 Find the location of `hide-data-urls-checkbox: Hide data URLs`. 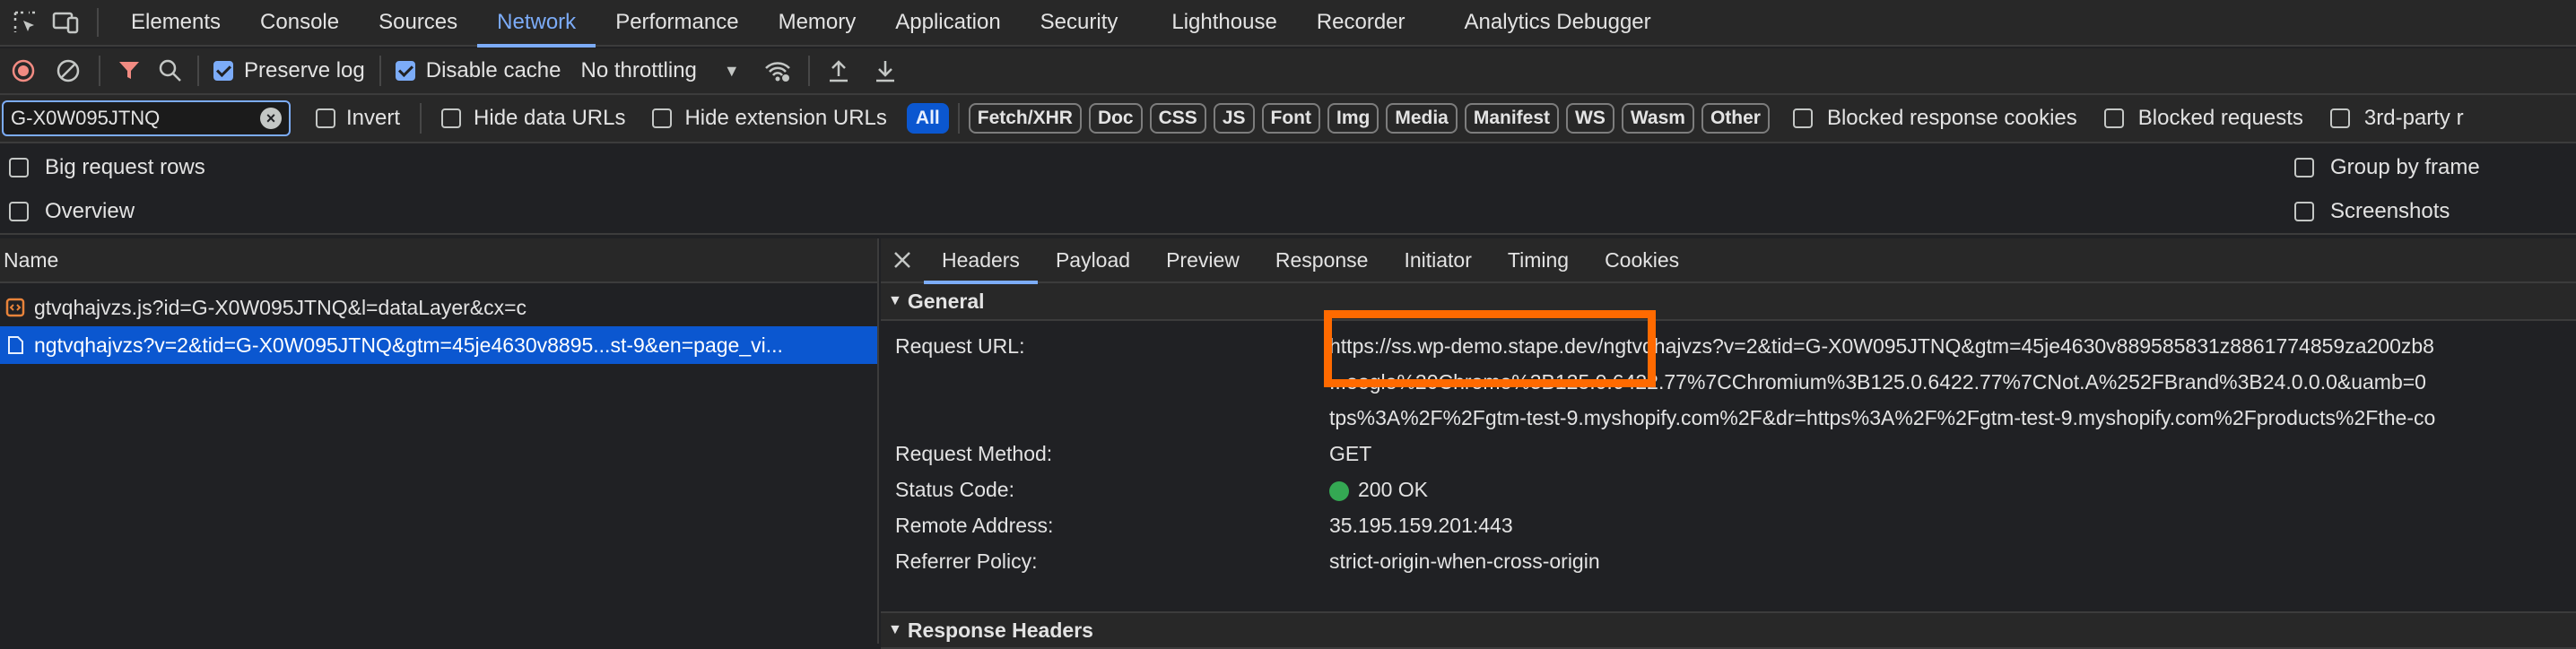

hide-data-urls-checkbox: Hide data URLs is located at coordinates (533, 119).